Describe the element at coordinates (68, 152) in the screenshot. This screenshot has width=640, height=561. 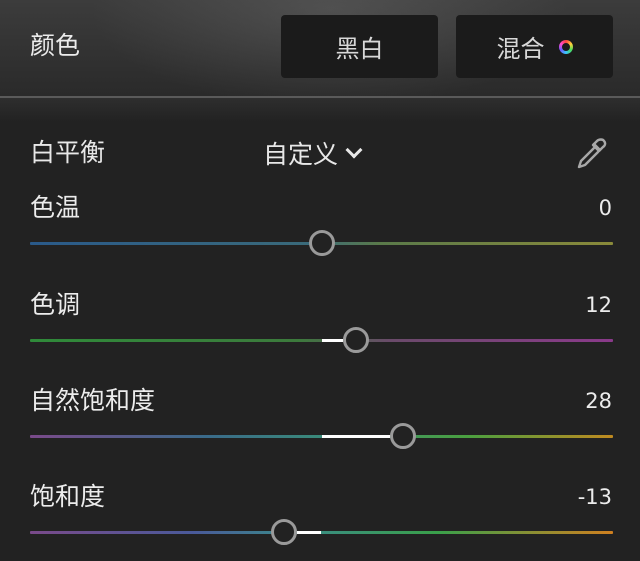
I see `white-balance-label: 白平衡` at that location.